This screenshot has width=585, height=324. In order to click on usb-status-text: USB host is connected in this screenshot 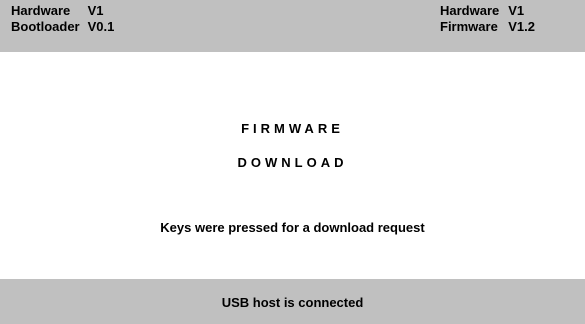, I will do `click(292, 302)`.